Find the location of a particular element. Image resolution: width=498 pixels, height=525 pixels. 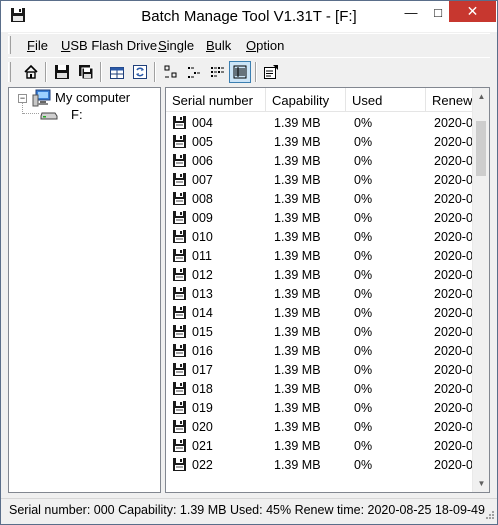

table-row: 010 1.39 MB 0% 2020-08 is located at coordinates (319, 236).